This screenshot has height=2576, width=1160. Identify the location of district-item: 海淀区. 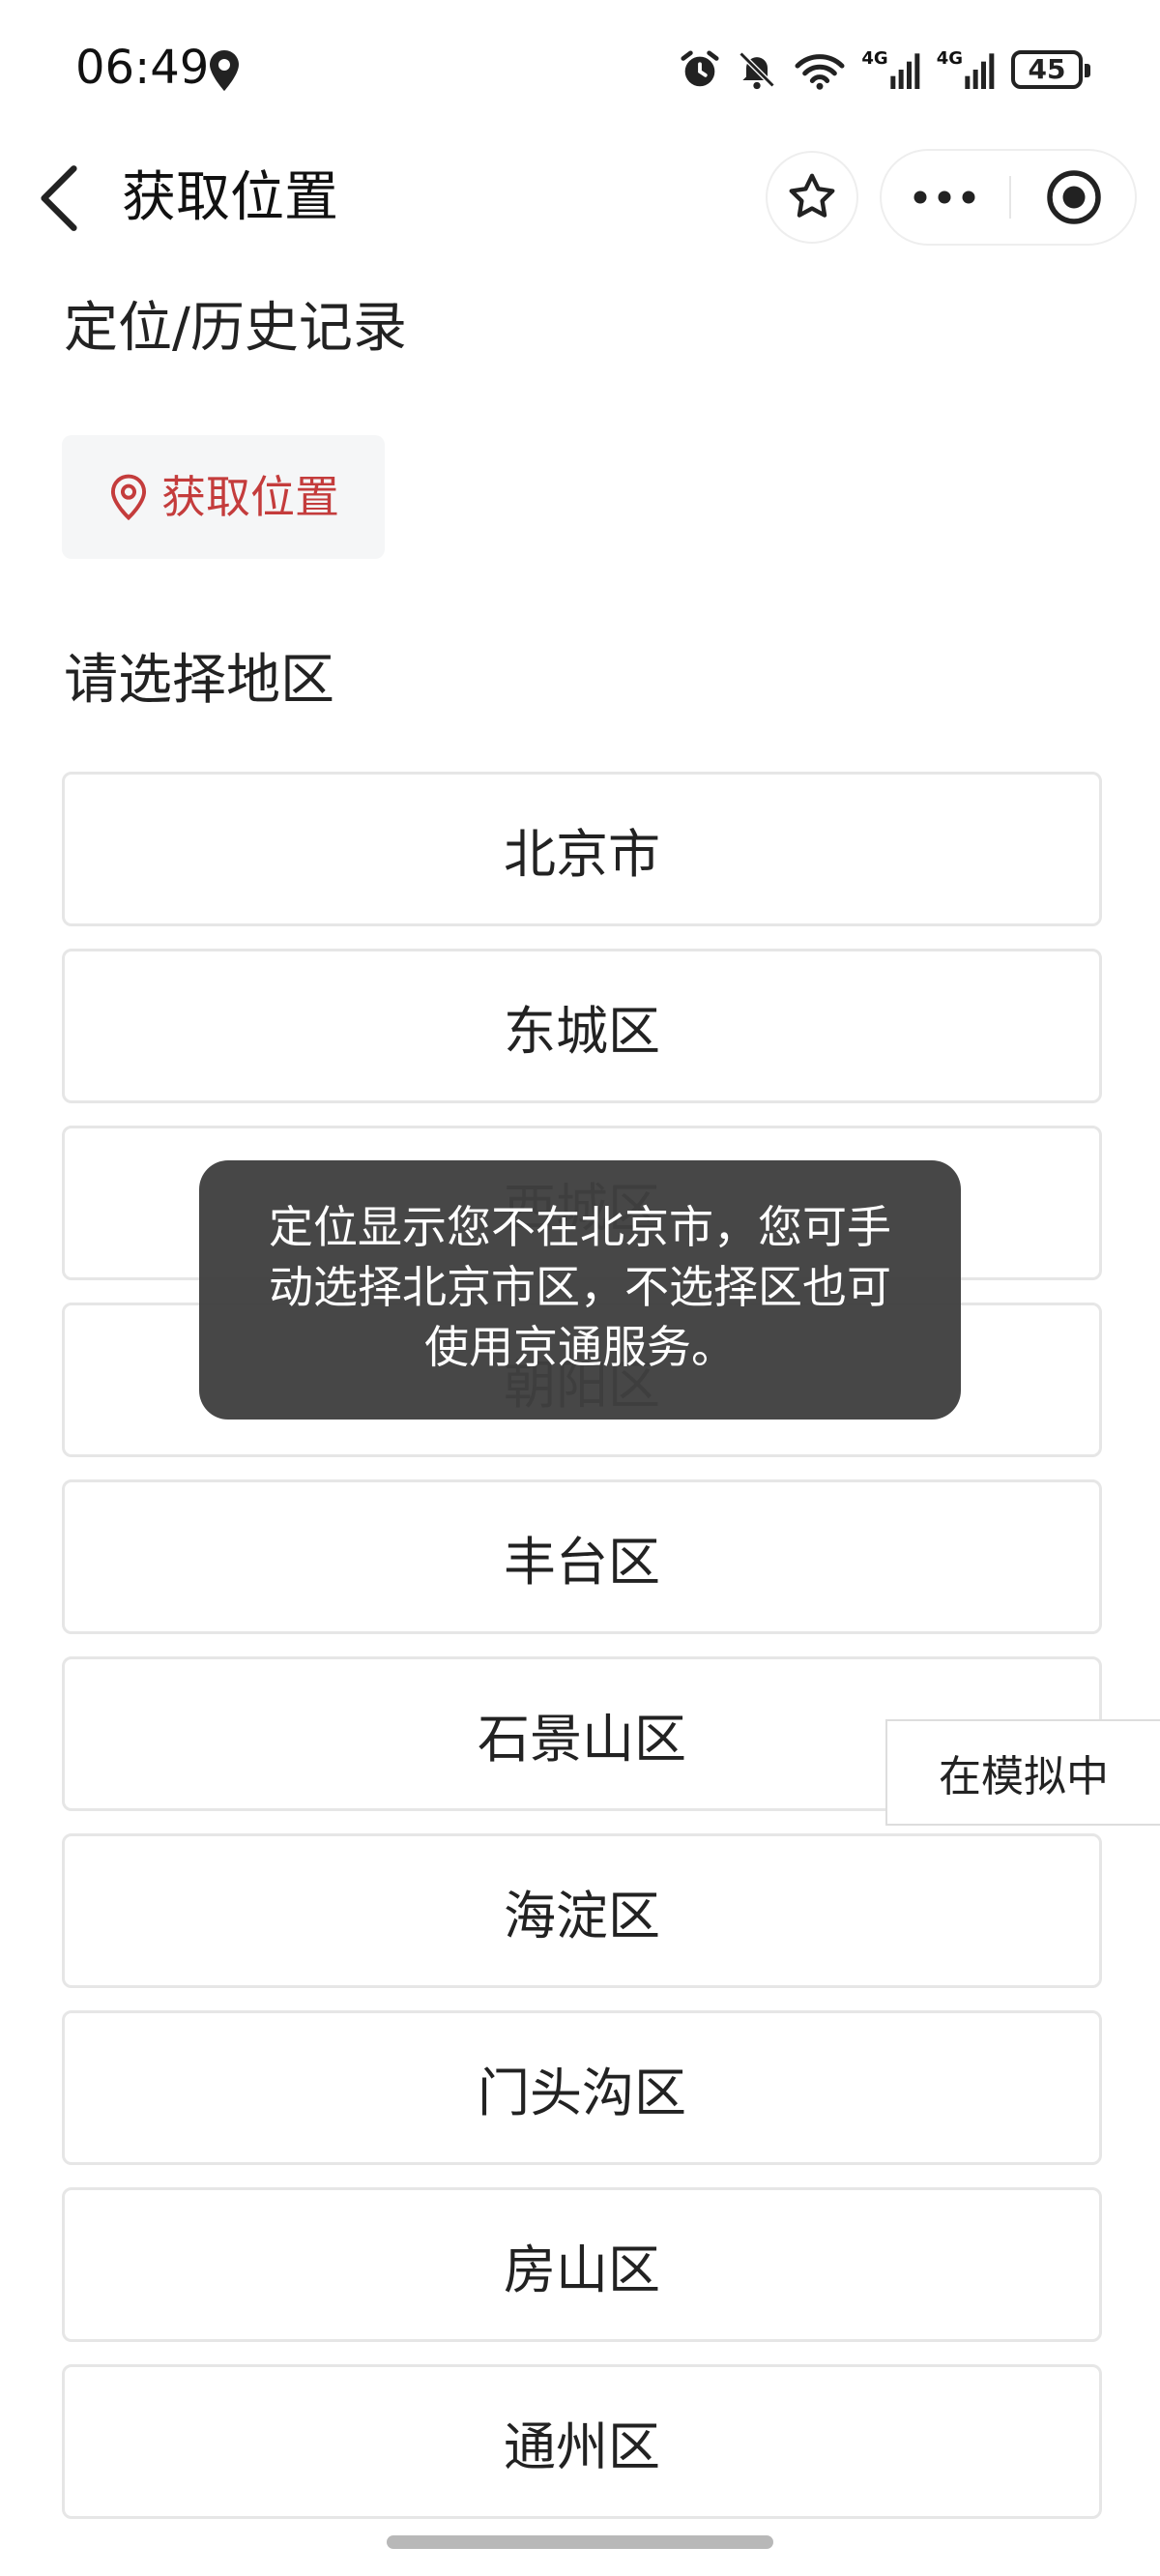
(582, 1910).